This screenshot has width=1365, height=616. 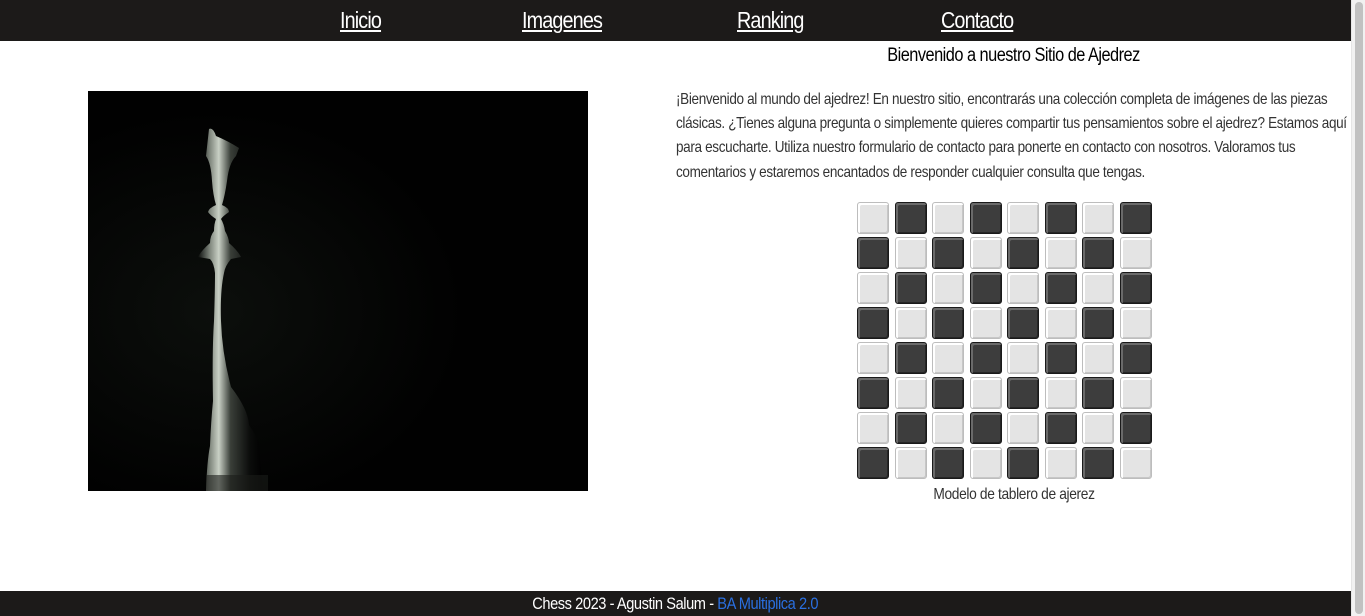 What do you see at coordinates (562, 20) in the screenshot?
I see `nav-link-imagenes: Imagenes` at bounding box center [562, 20].